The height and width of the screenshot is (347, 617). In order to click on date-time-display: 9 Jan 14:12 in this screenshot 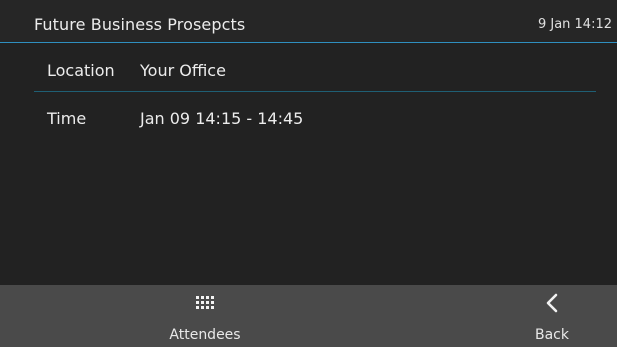, I will do `click(574, 24)`.